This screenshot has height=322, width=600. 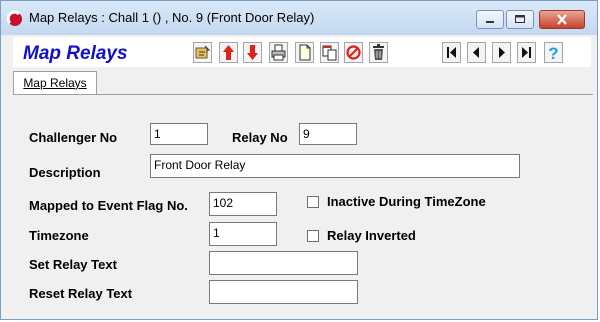 I want to click on cancel-button, so click(x=353, y=52).